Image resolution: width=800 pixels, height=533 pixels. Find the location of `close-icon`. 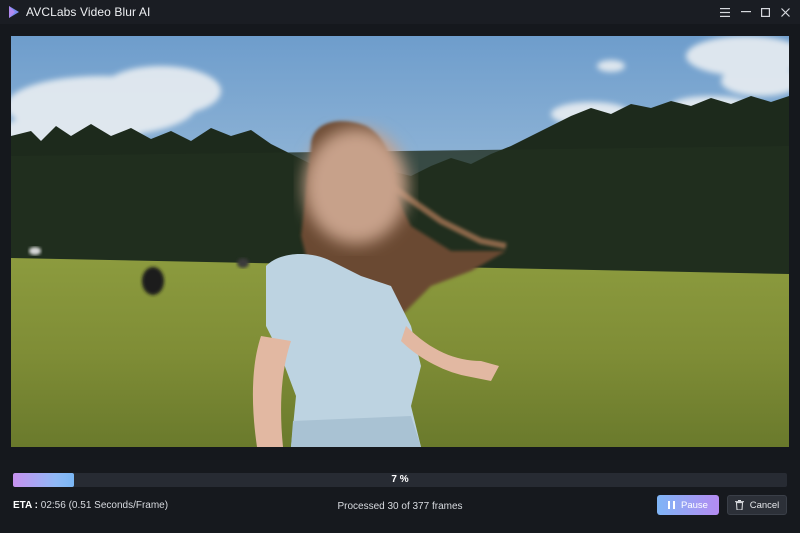

close-icon is located at coordinates (785, 12).